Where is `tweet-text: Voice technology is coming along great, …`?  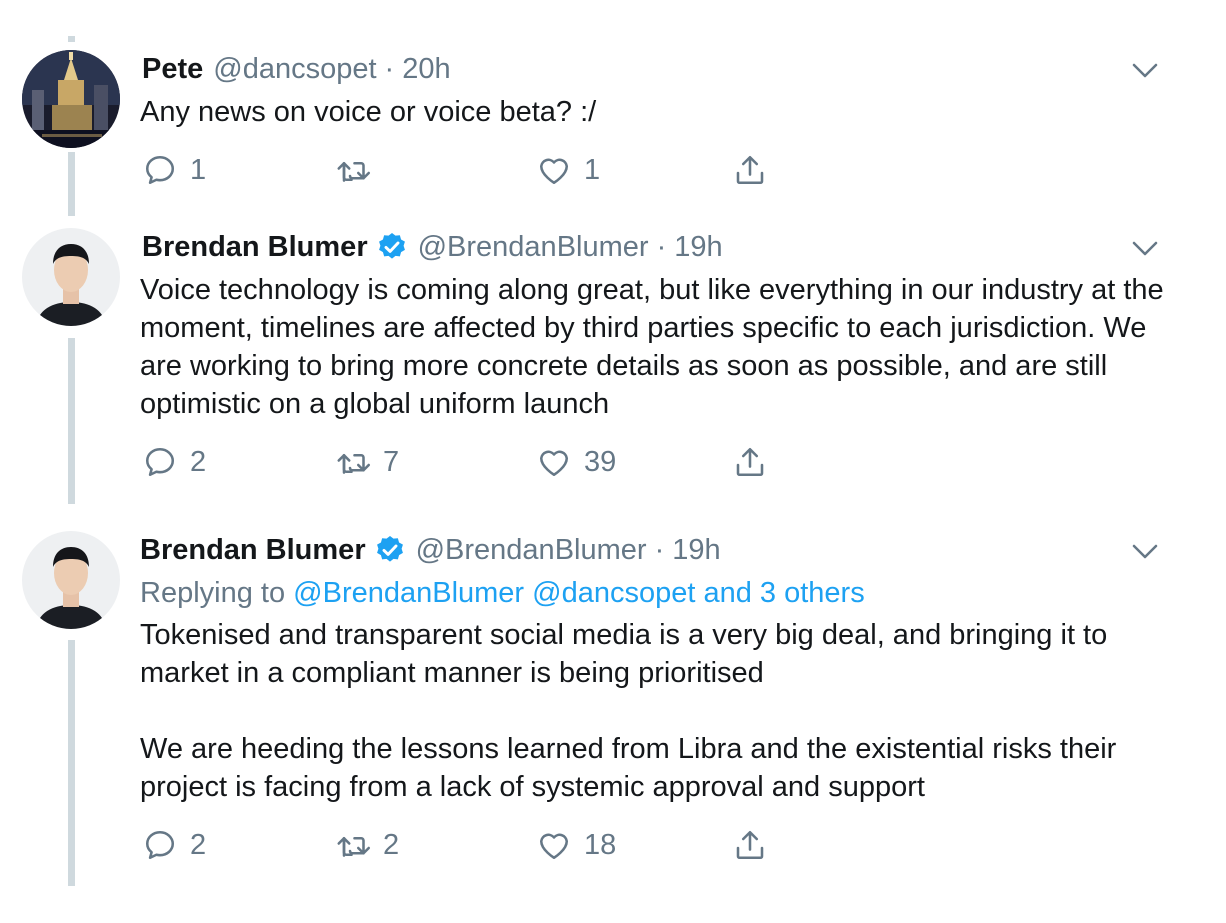
tweet-text: Voice technology is coming along great, … is located at coordinates (660, 347).